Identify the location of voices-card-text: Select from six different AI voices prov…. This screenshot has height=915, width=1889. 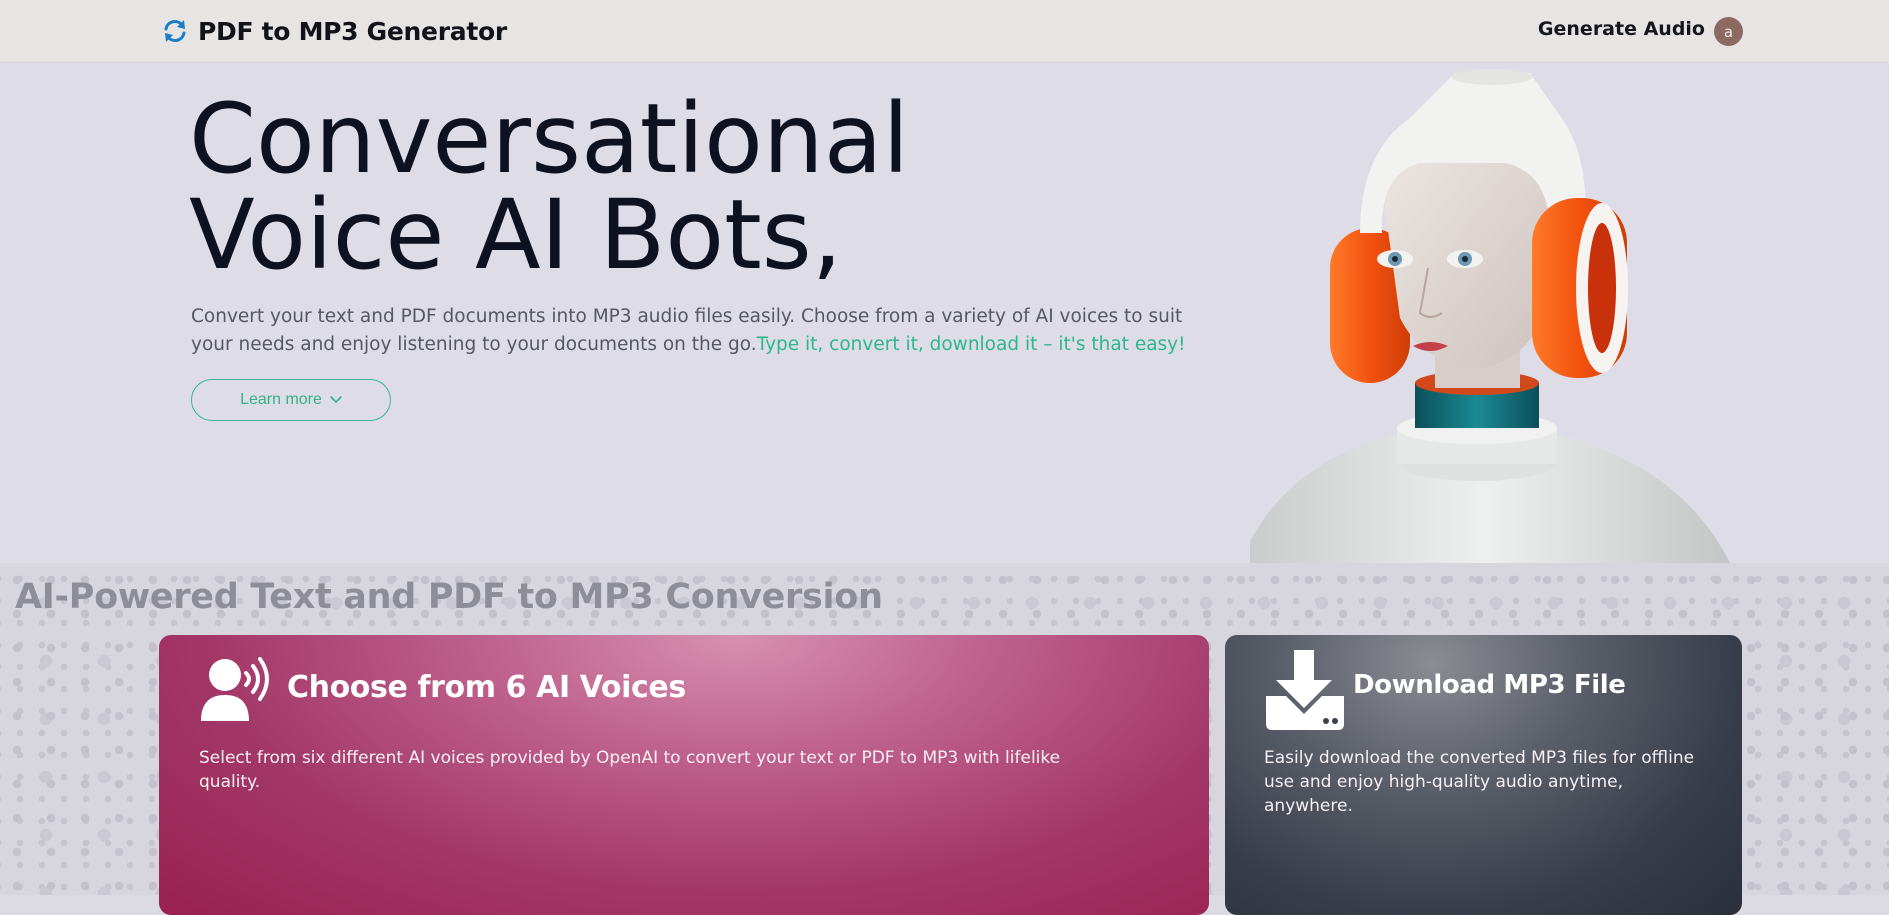
(630, 770).